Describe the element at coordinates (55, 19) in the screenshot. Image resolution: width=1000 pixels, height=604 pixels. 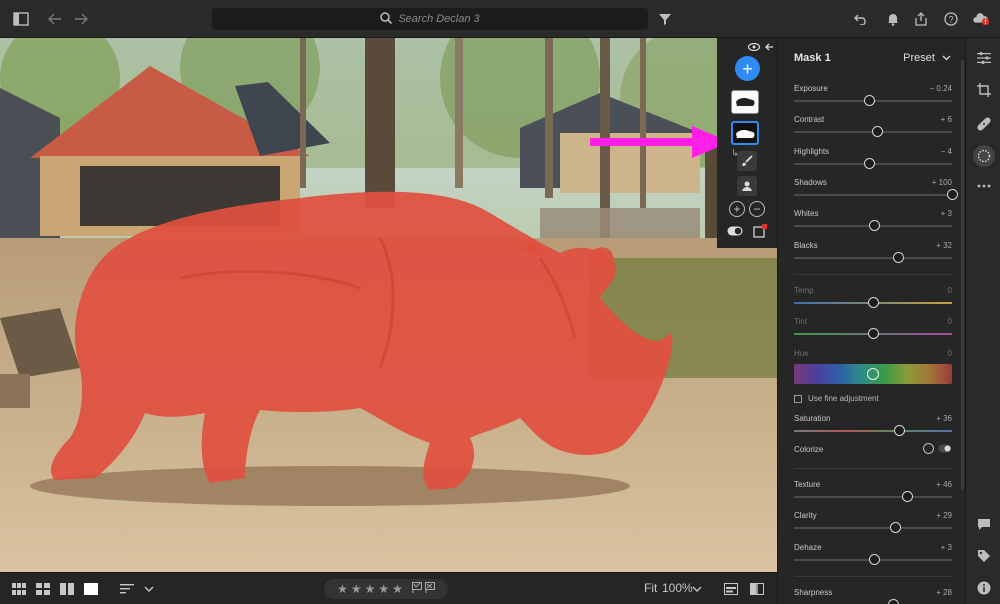
I see `back-arrow-icon` at that location.